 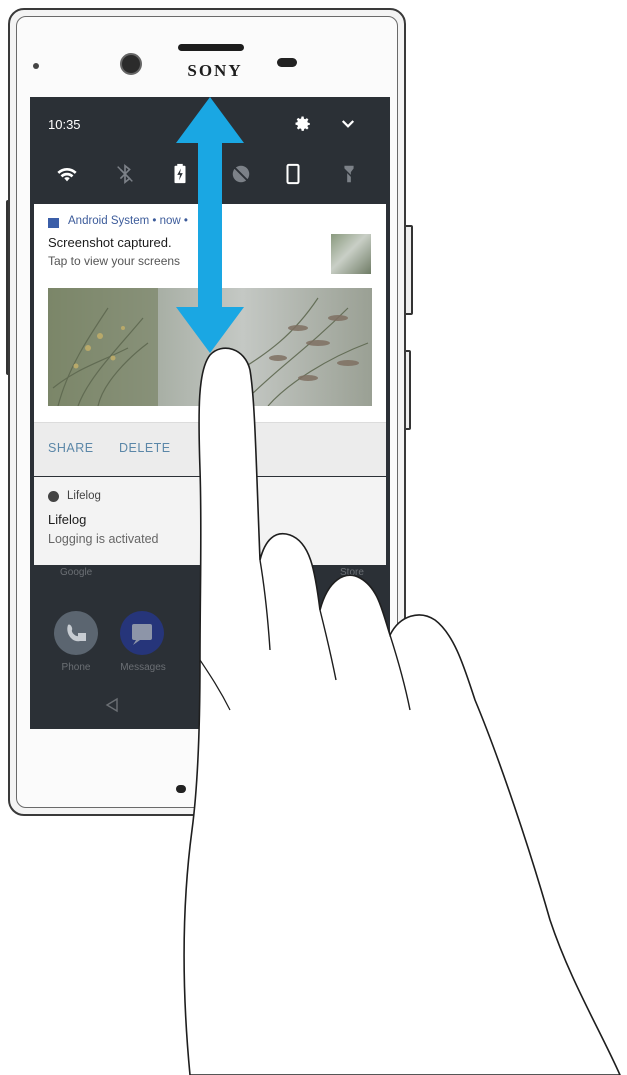 What do you see at coordinates (36, 66) in the screenshot?
I see `sensor-dot` at bounding box center [36, 66].